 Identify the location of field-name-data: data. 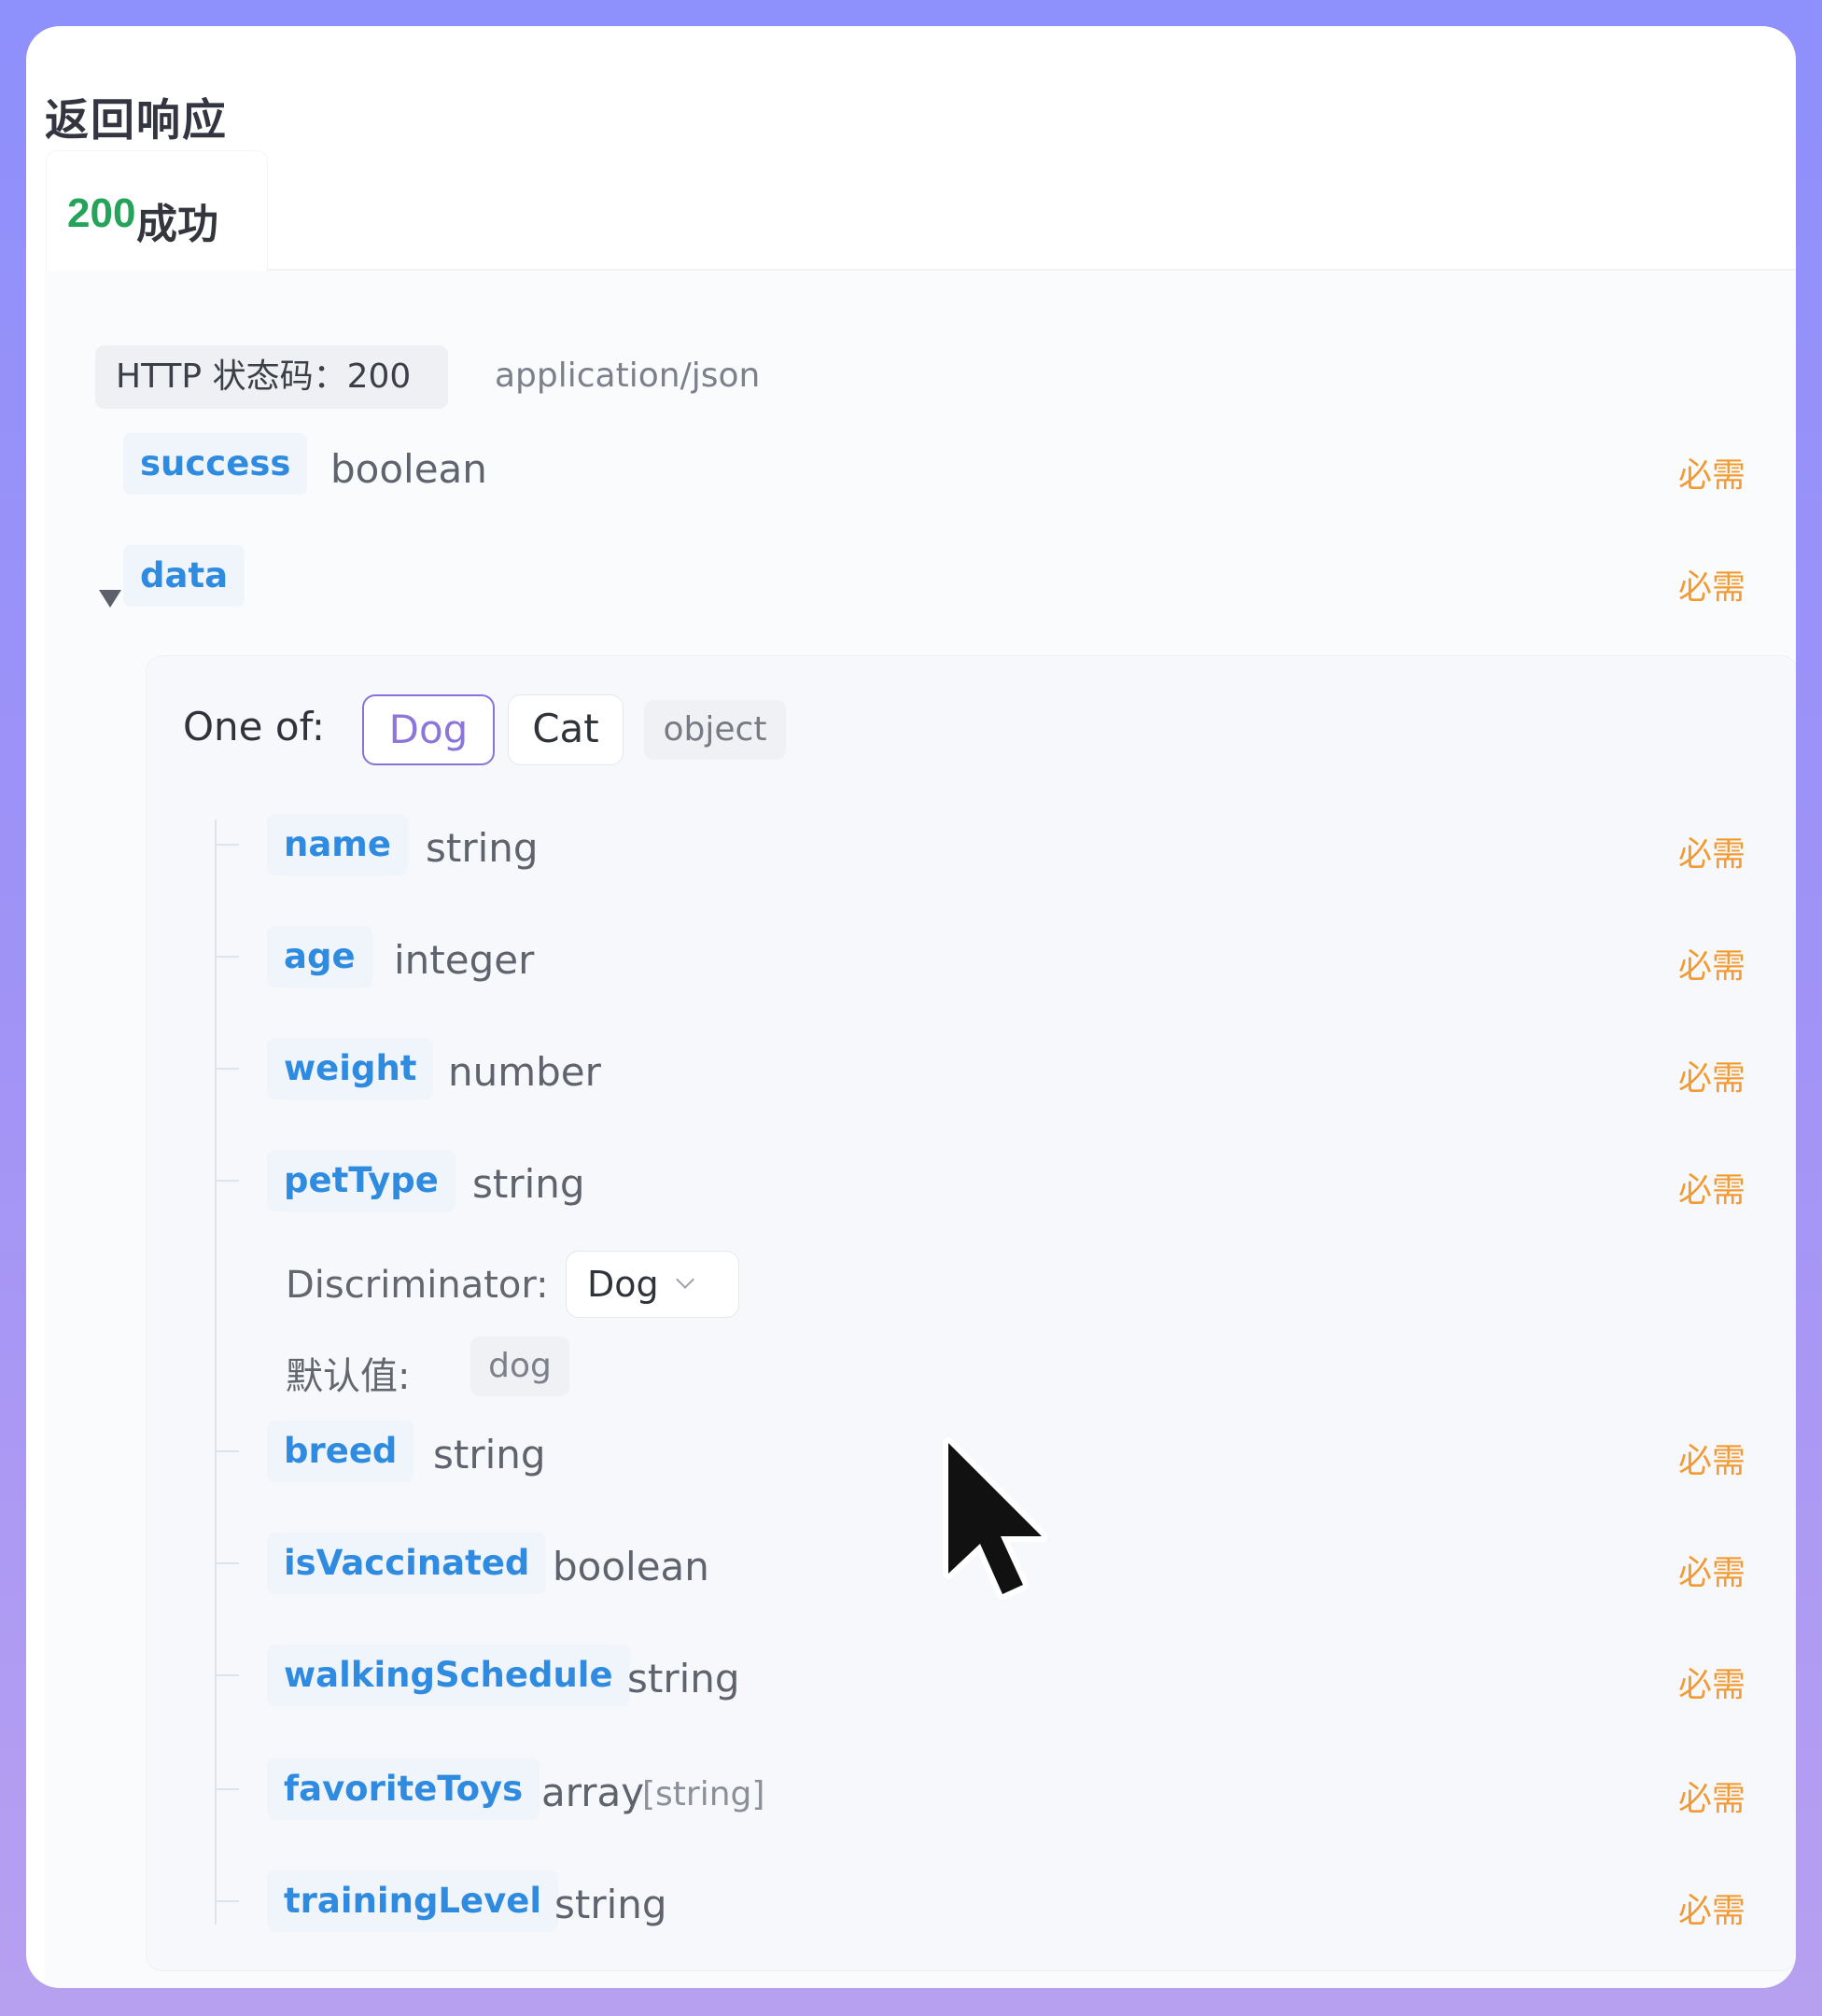
(184, 576).